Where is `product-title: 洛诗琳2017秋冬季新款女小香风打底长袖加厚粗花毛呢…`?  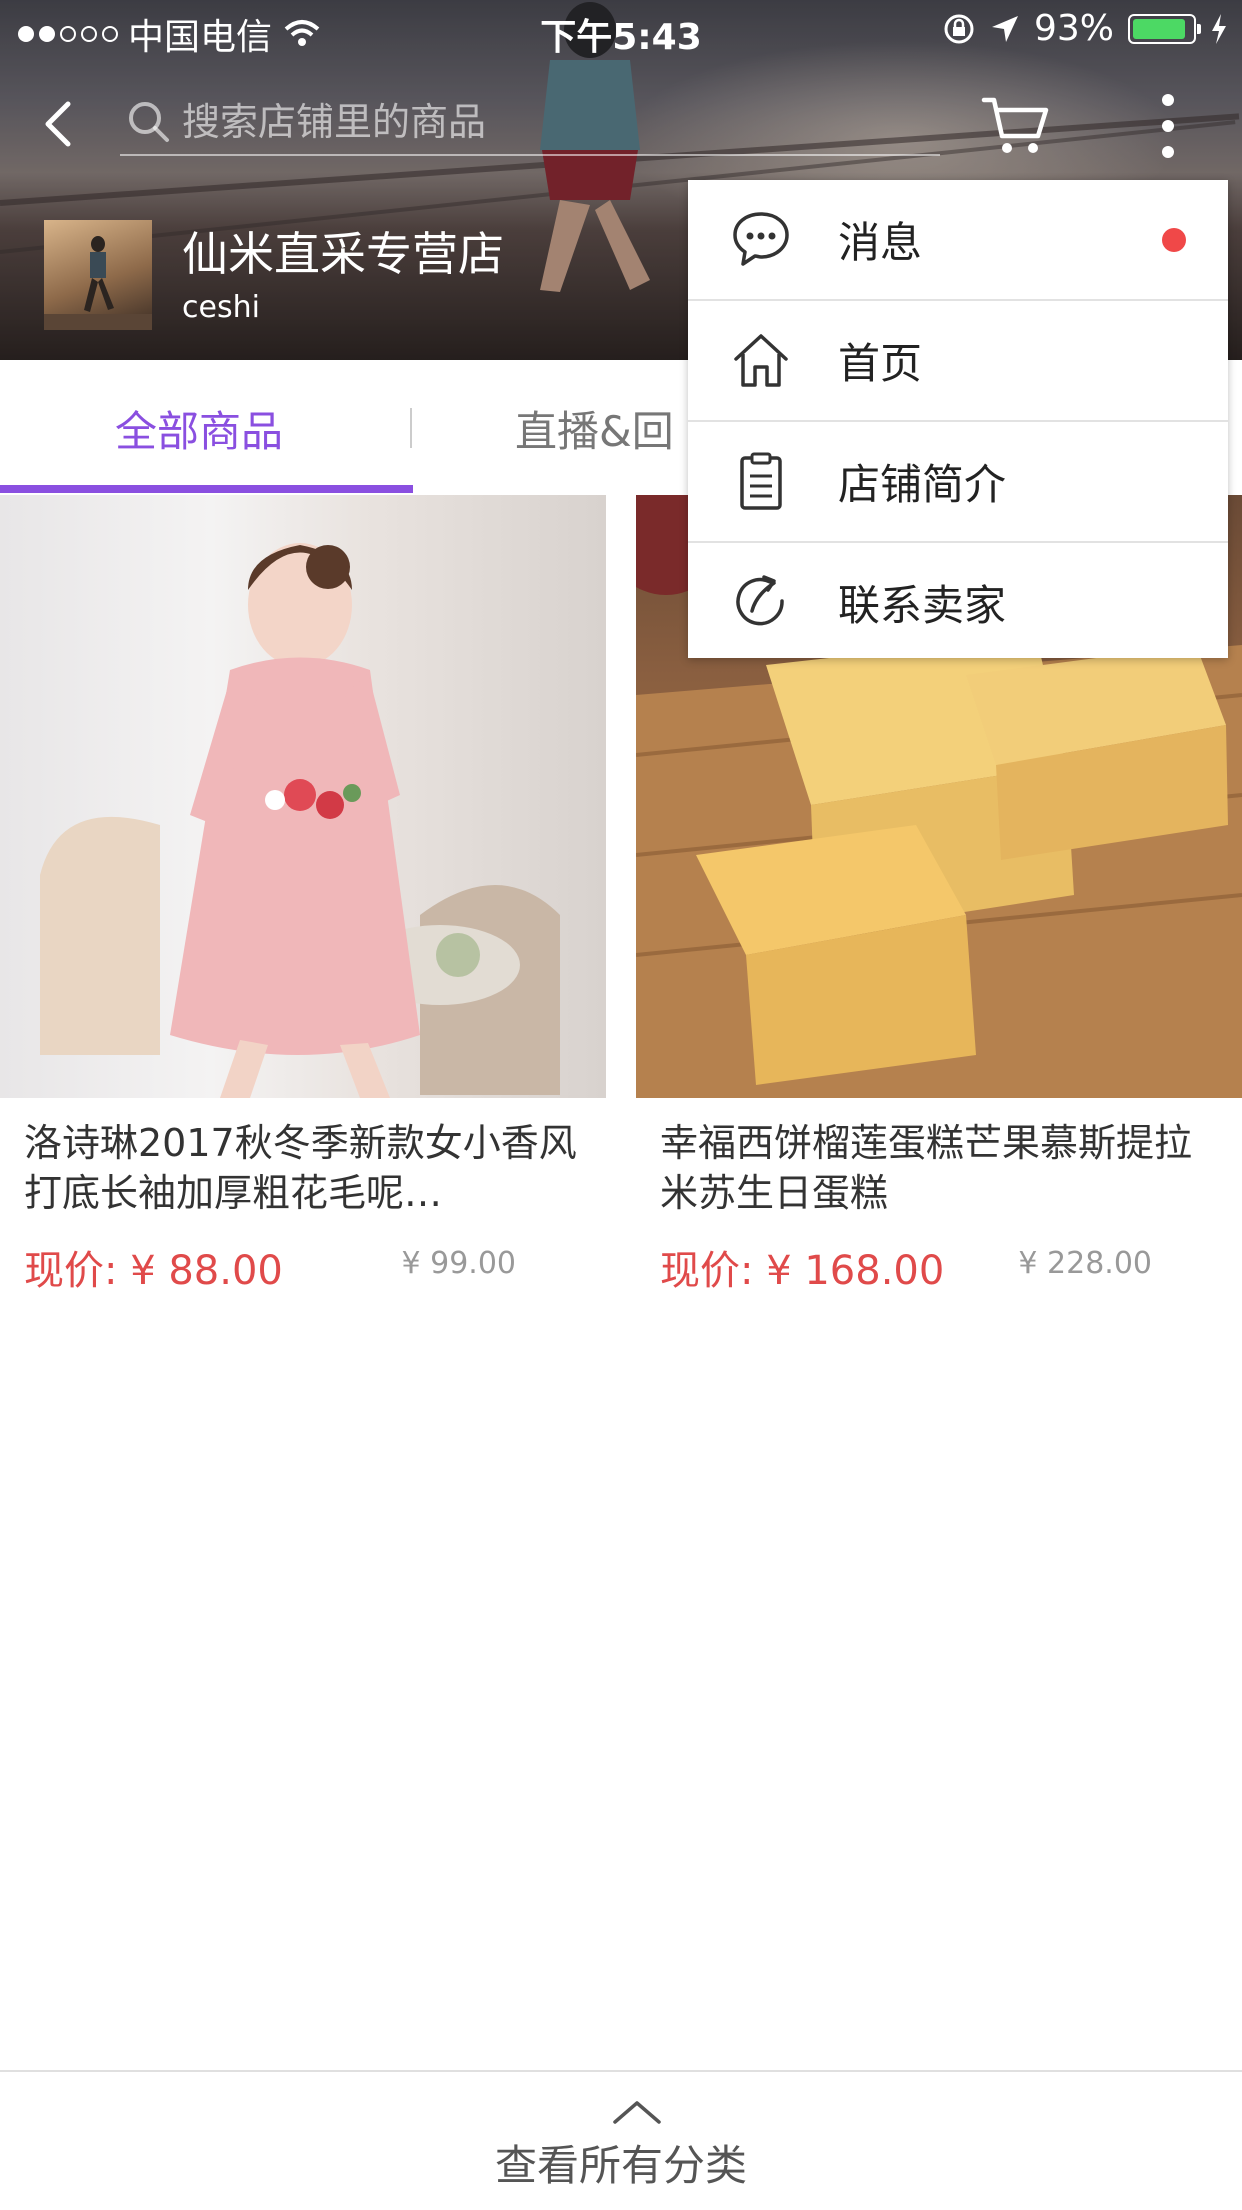 product-title: 洛诗琳2017秋冬季新款女小香风打底长袖加厚粗花毛呢… is located at coordinates (303, 1158).